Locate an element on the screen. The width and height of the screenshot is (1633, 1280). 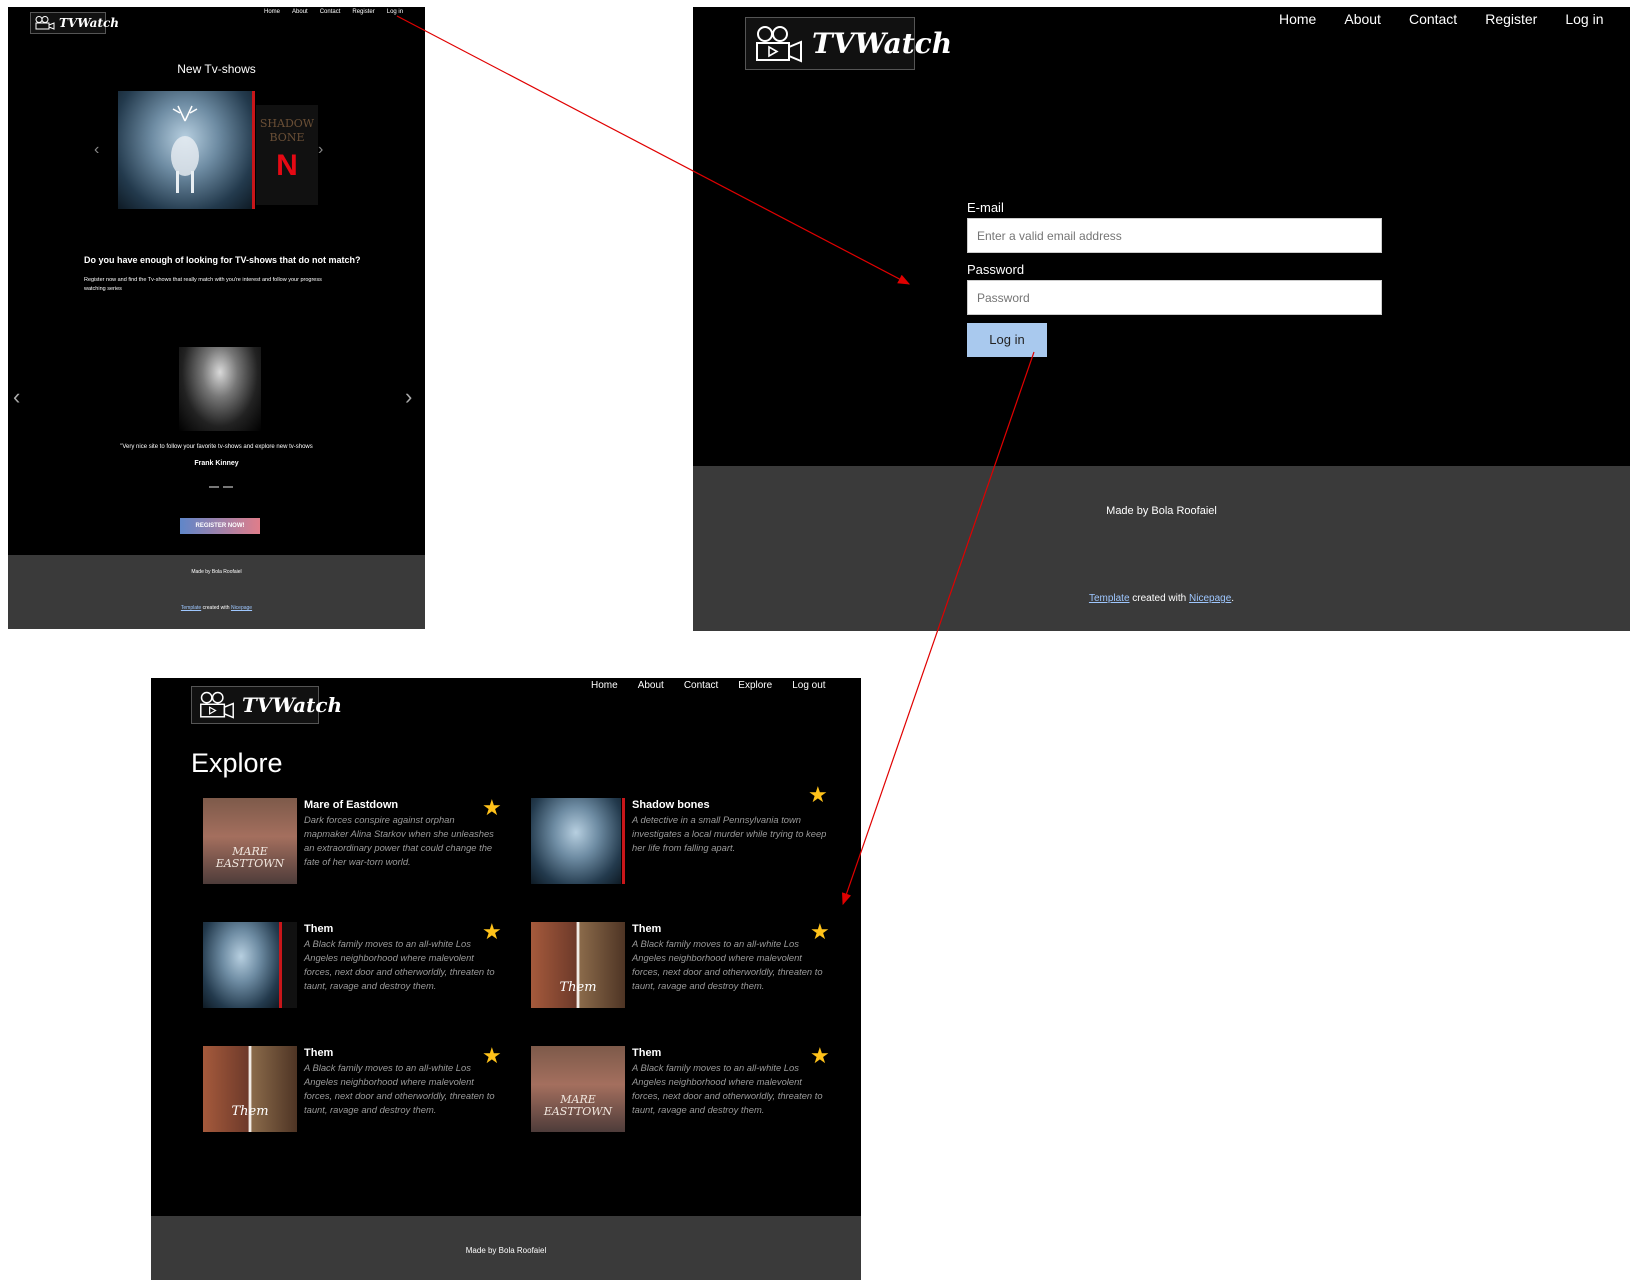
footer-credit: Template created with Nicepage is located at coordinates (216, 608).